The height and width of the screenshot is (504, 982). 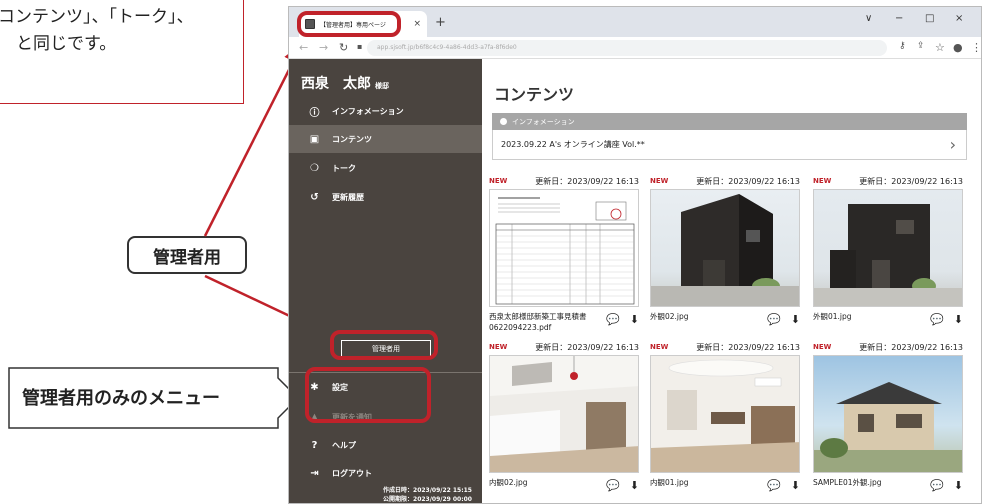 I want to click on info-item-text: 2023.09.22 A's オンライン講座 Vol.**, so click(x=573, y=144).